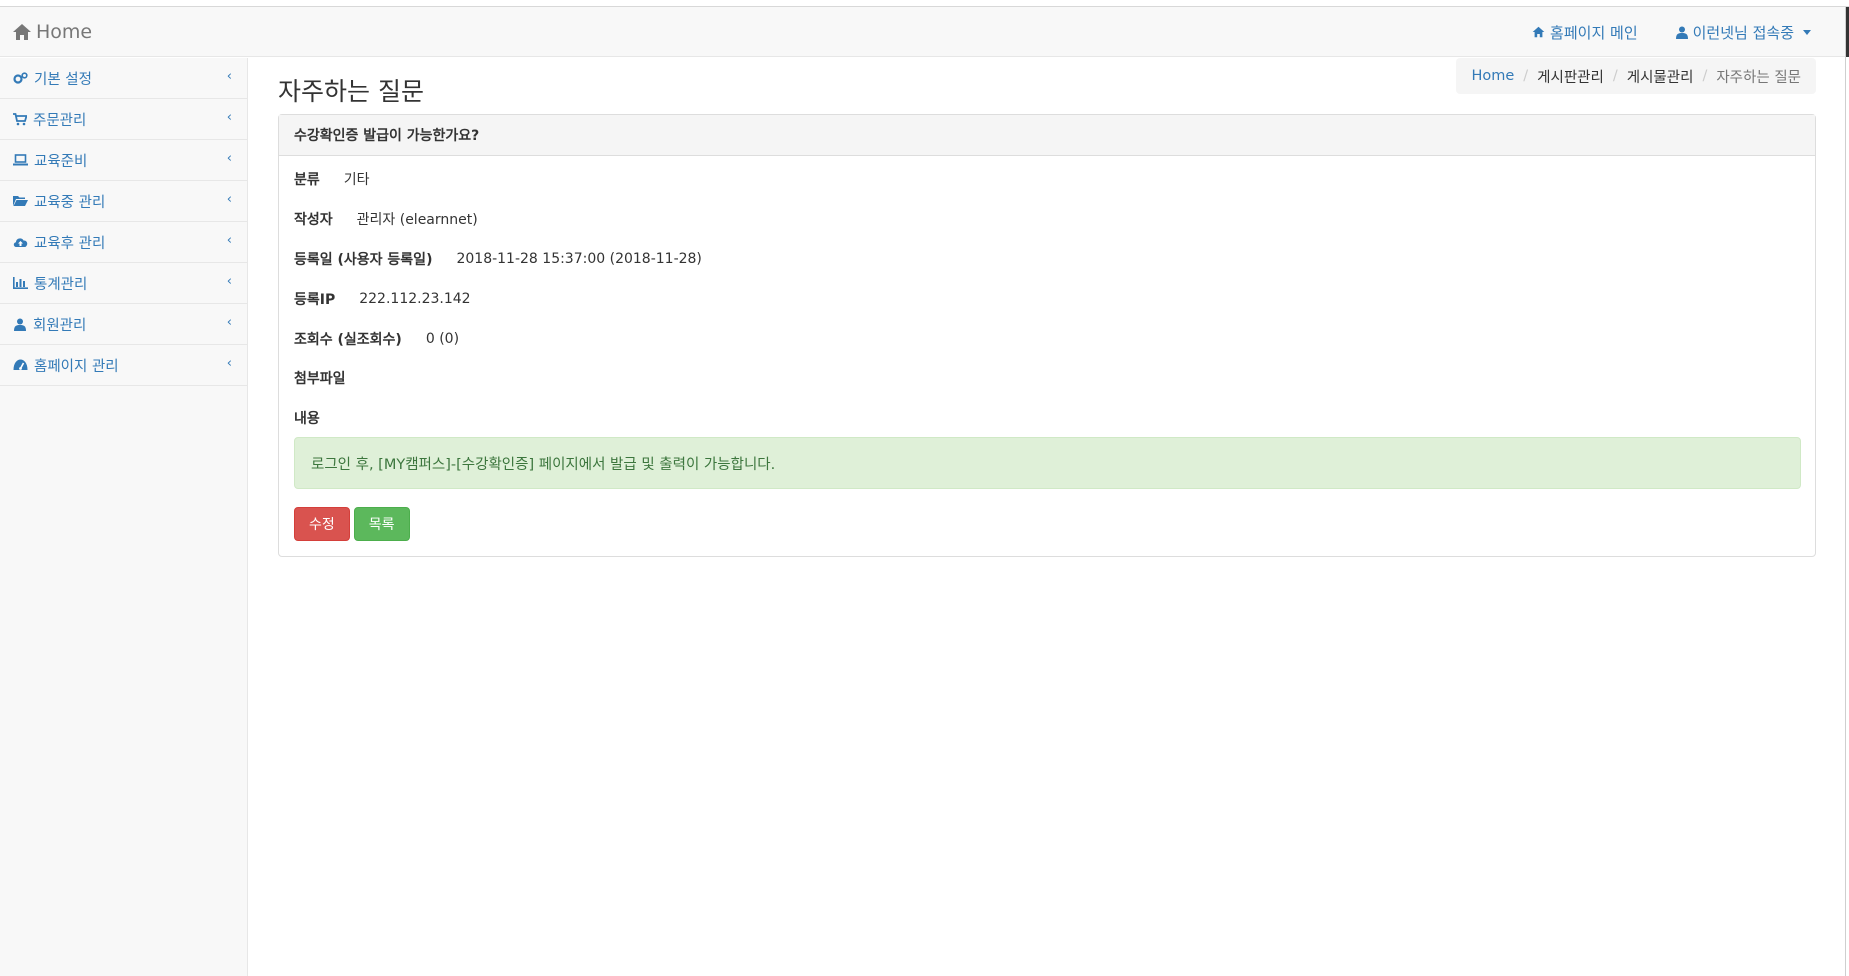  Describe the element at coordinates (307, 419) in the screenshot. I see `field-label: 내용` at that location.